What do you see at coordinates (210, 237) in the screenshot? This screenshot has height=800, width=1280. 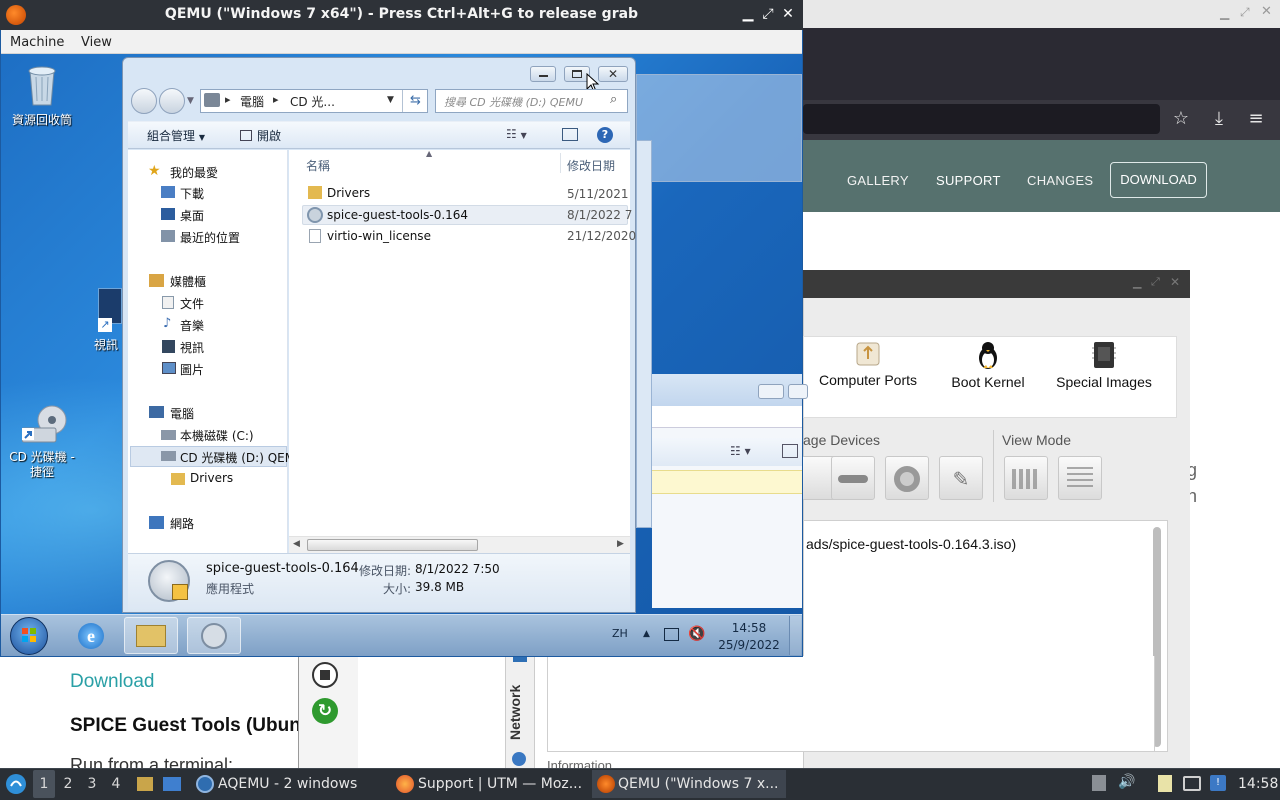 I see `nav-recent: 最近的位置` at bounding box center [210, 237].